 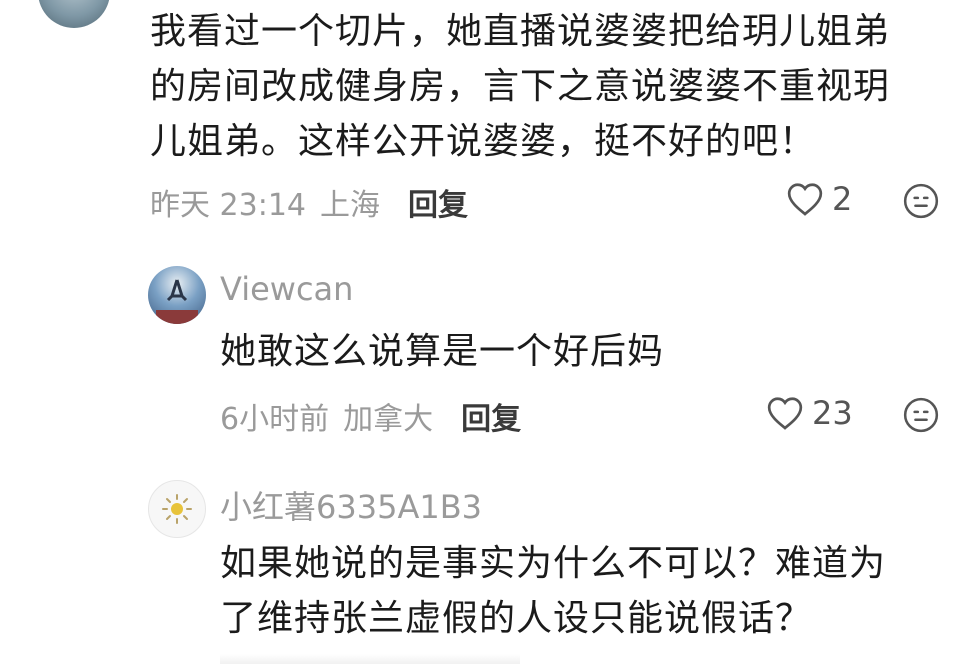 I want to click on comment-location: 上海, so click(x=350, y=205).